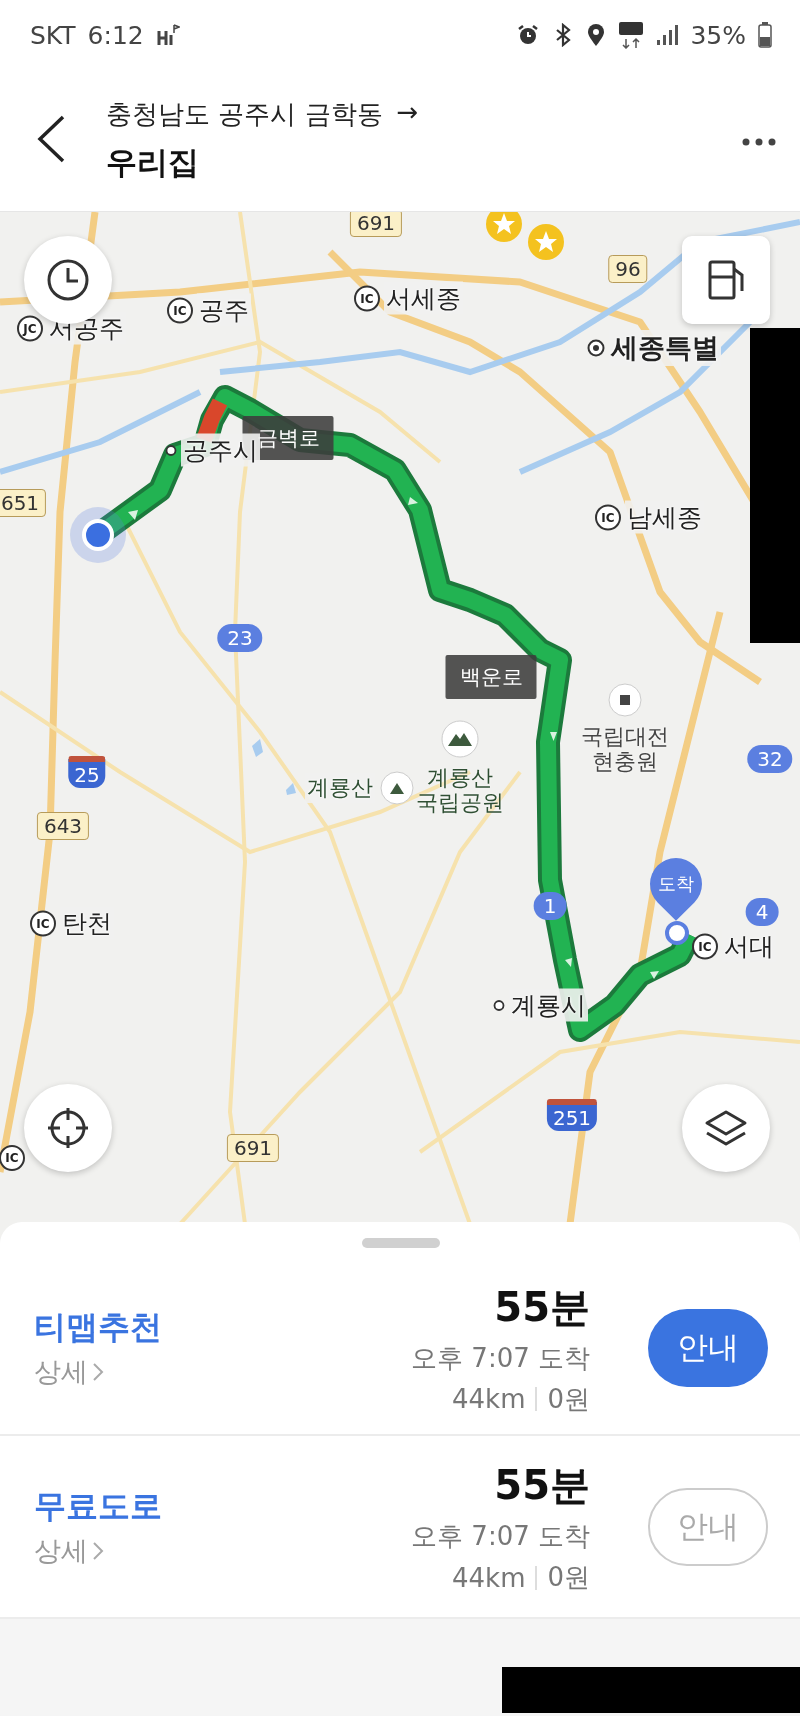 This screenshot has height=1716, width=800. I want to click on place-label: 남세종, so click(664, 517).